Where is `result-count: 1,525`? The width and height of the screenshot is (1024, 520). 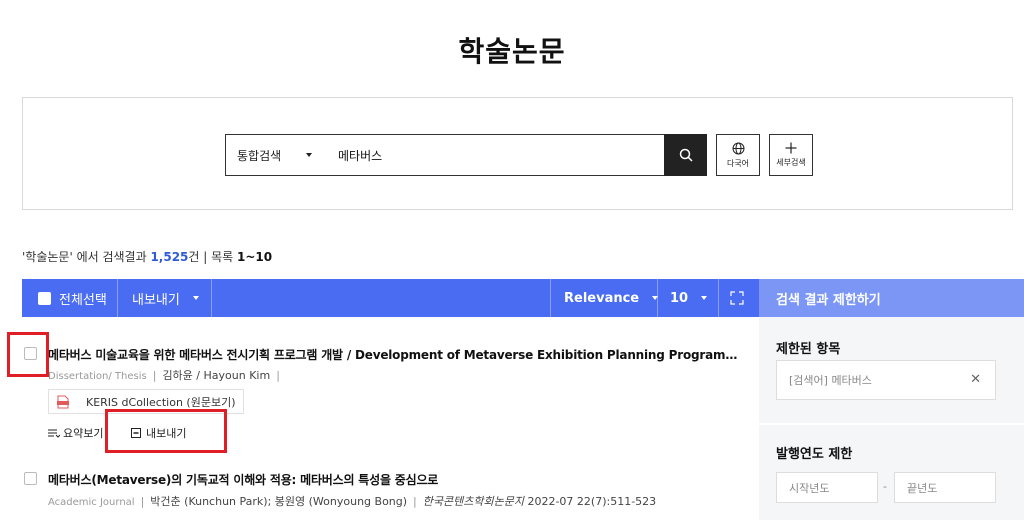
result-count: 1,525 is located at coordinates (169, 257).